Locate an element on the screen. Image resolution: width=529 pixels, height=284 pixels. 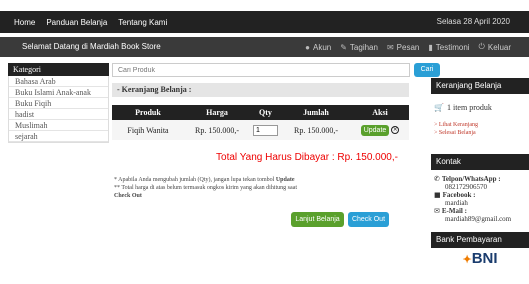
note-update-bold: Update is located at coordinates (285, 180).